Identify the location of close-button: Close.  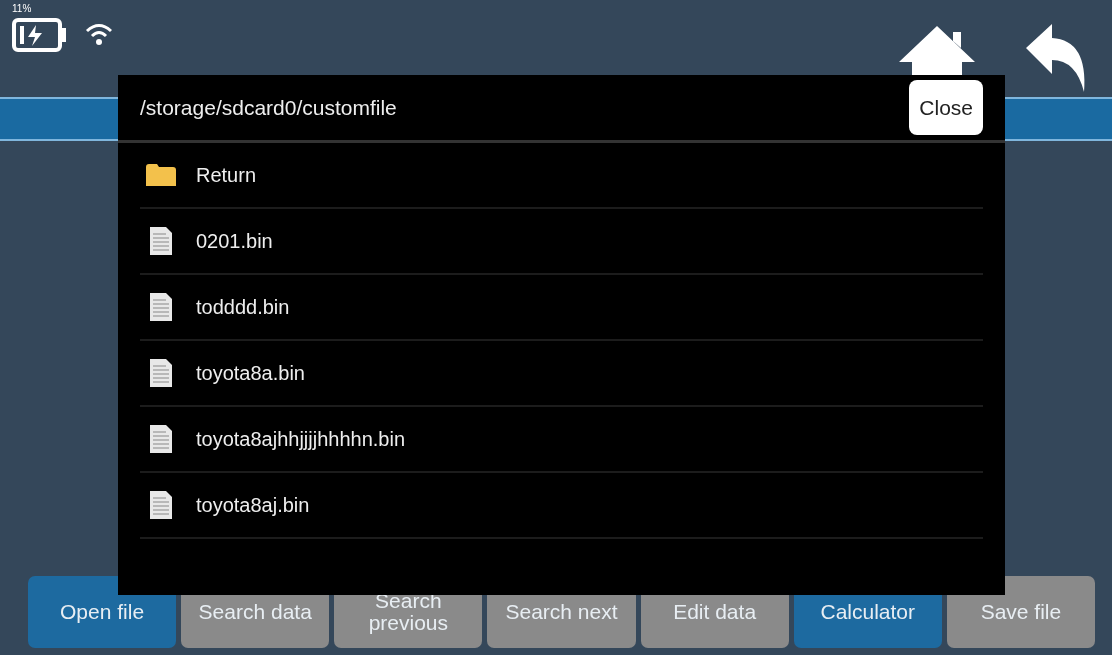
(946, 107).